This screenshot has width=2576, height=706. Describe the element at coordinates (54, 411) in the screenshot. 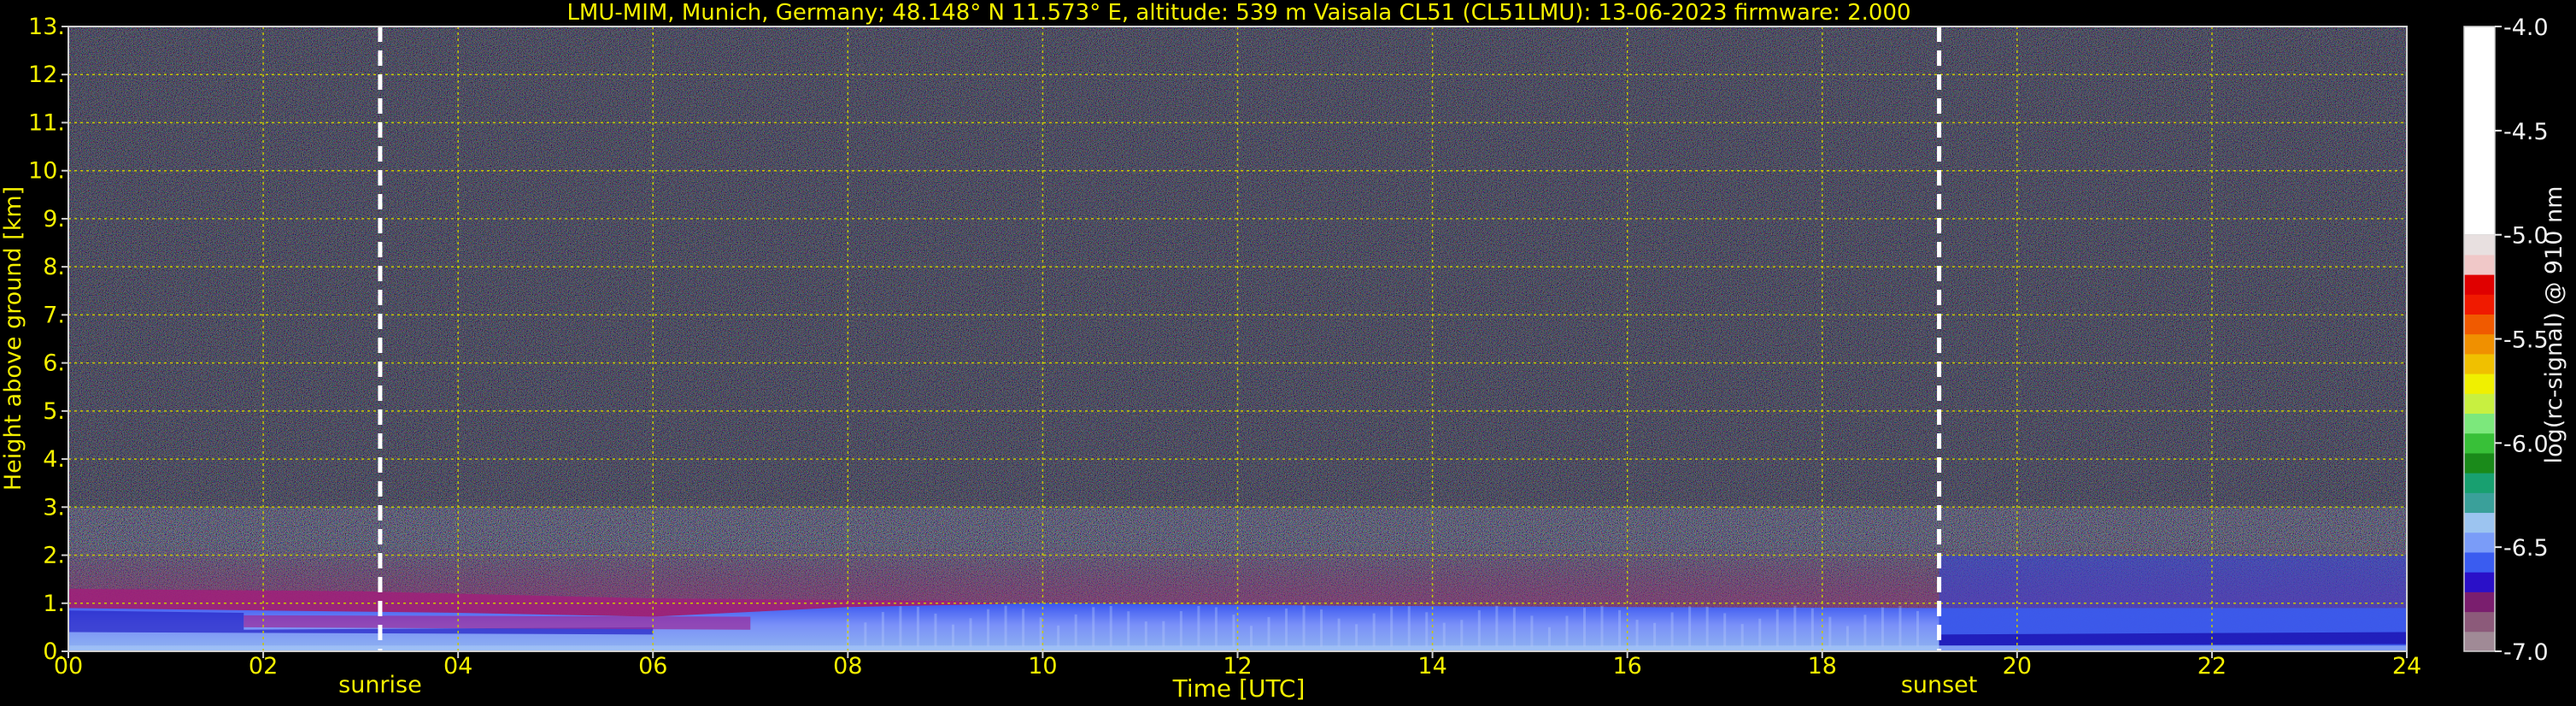

I see `y-tick-label: 5.` at that location.